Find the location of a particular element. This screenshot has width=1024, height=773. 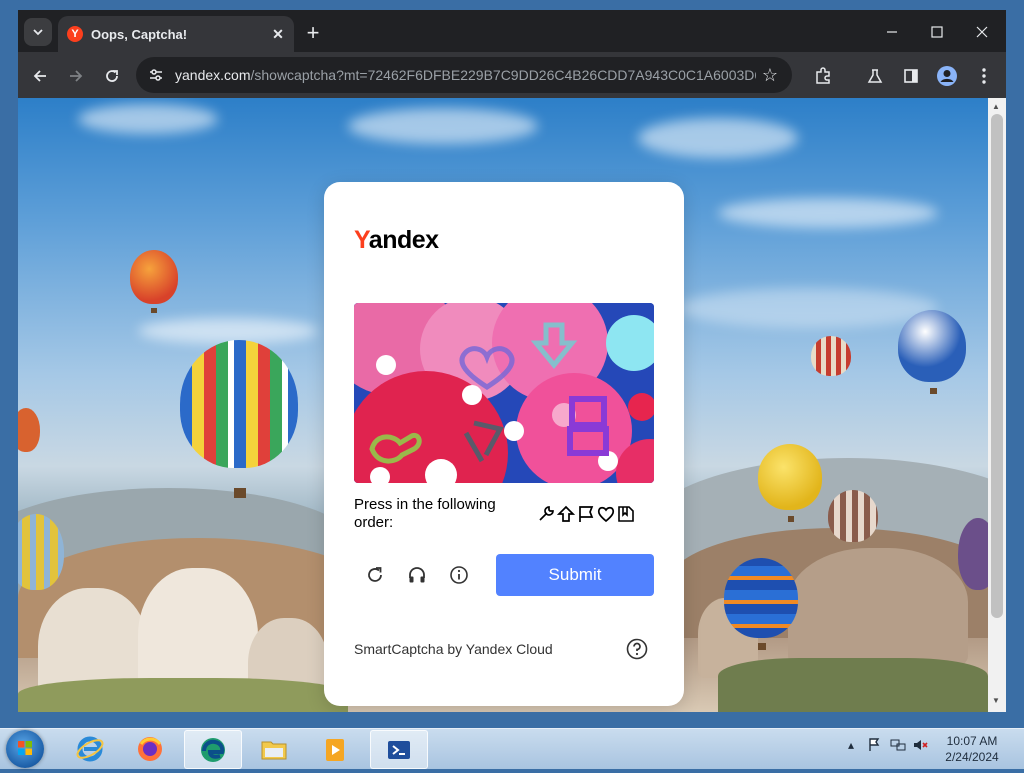

headphones-icon is located at coordinates (417, 575).